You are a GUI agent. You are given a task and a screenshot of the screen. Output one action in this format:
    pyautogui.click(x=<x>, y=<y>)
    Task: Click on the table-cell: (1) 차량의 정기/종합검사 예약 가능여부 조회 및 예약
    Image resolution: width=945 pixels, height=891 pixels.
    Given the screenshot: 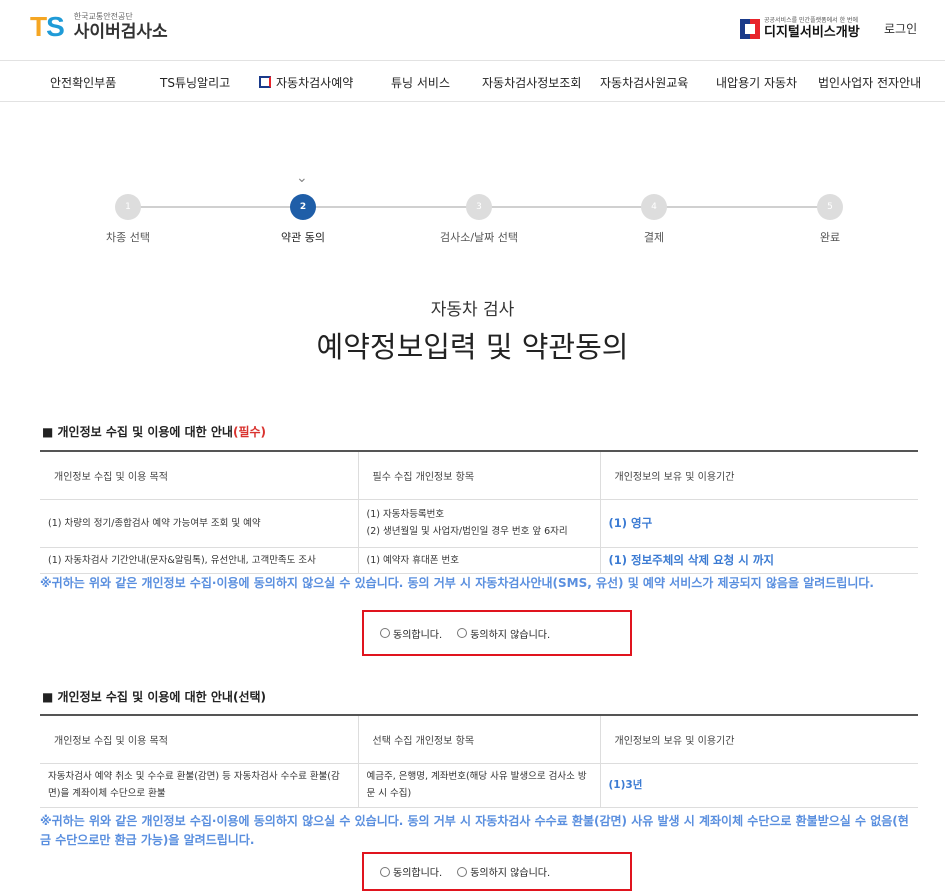 What is the action you would take?
    pyautogui.click(x=199, y=523)
    